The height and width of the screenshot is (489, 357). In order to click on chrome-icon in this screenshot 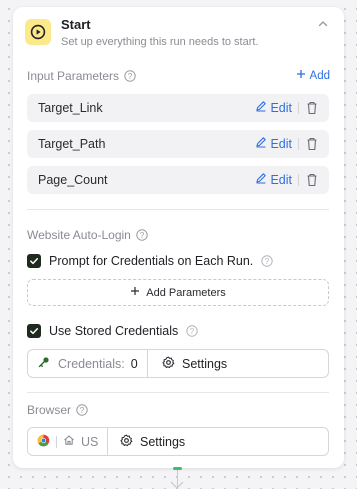, I will do `click(43, 442)`.